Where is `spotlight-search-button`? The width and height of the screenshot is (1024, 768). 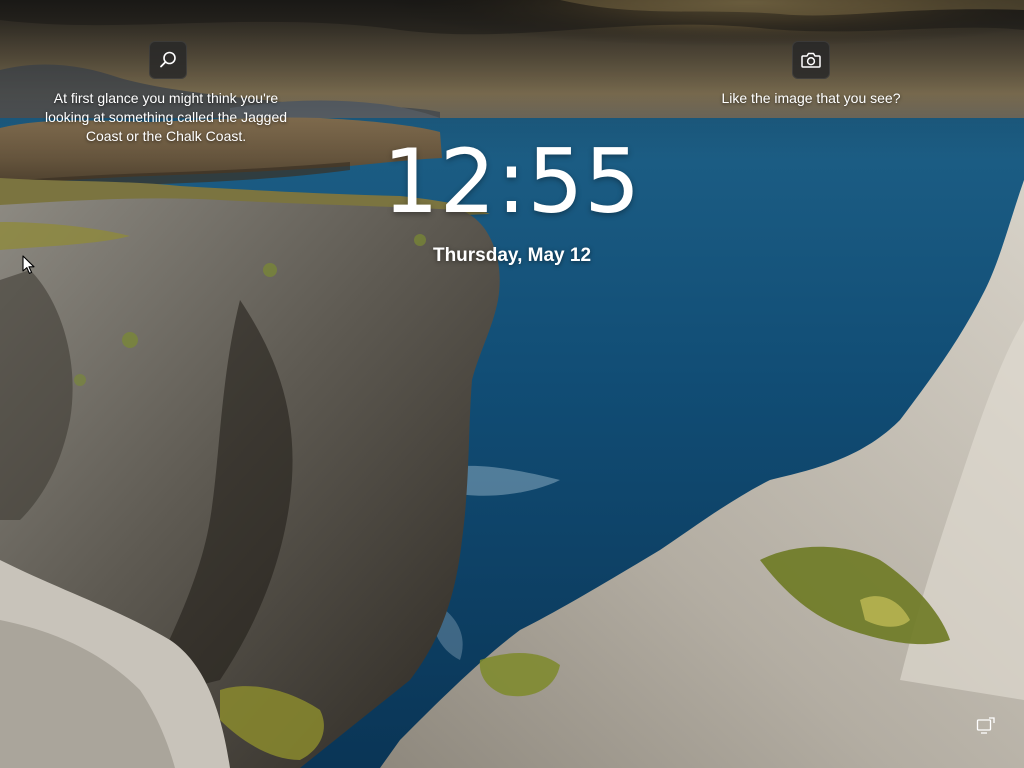 spotlight-search-button is located at coordinates (168, 60).